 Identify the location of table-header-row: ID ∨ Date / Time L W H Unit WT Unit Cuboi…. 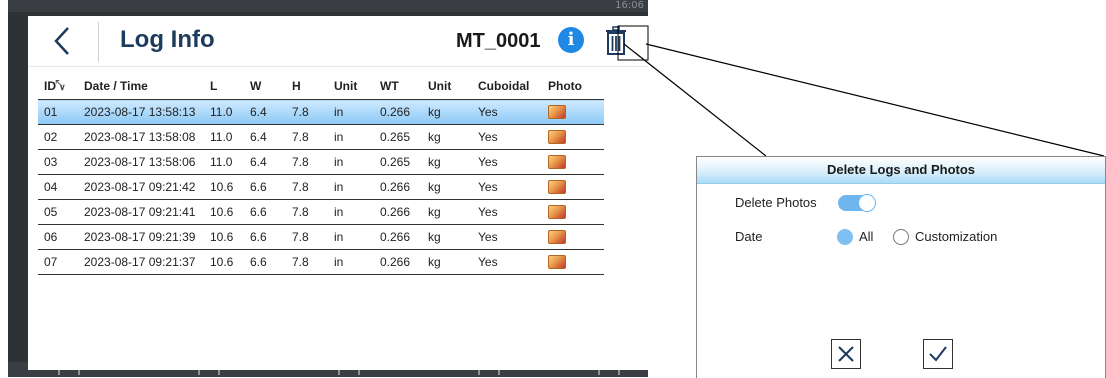
(321, 87).